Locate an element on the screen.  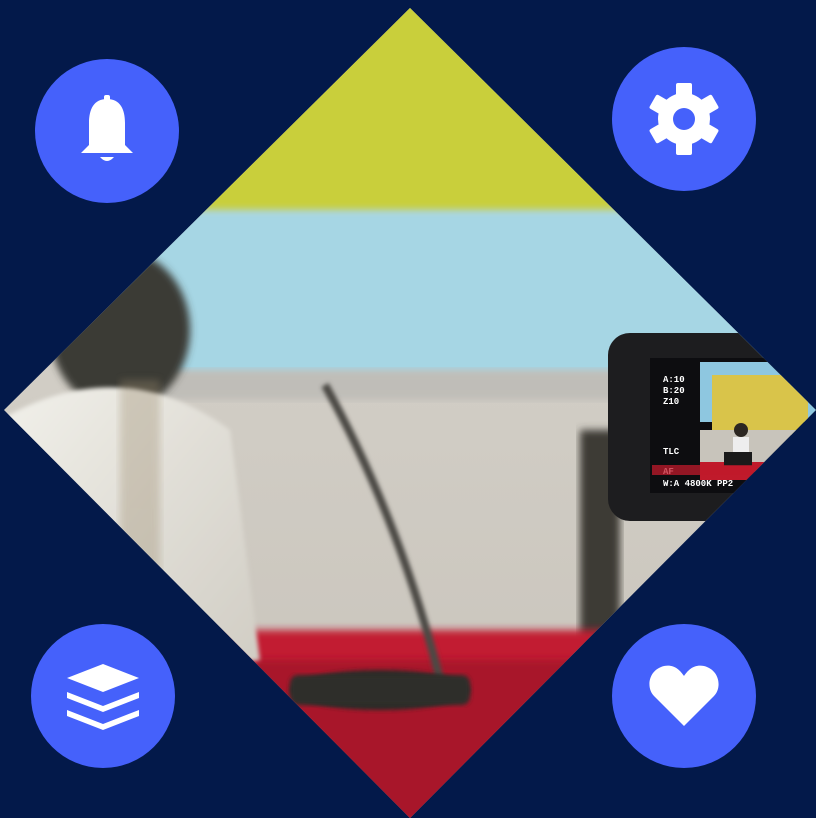
gear-icon is located at coordinates (684, 119).